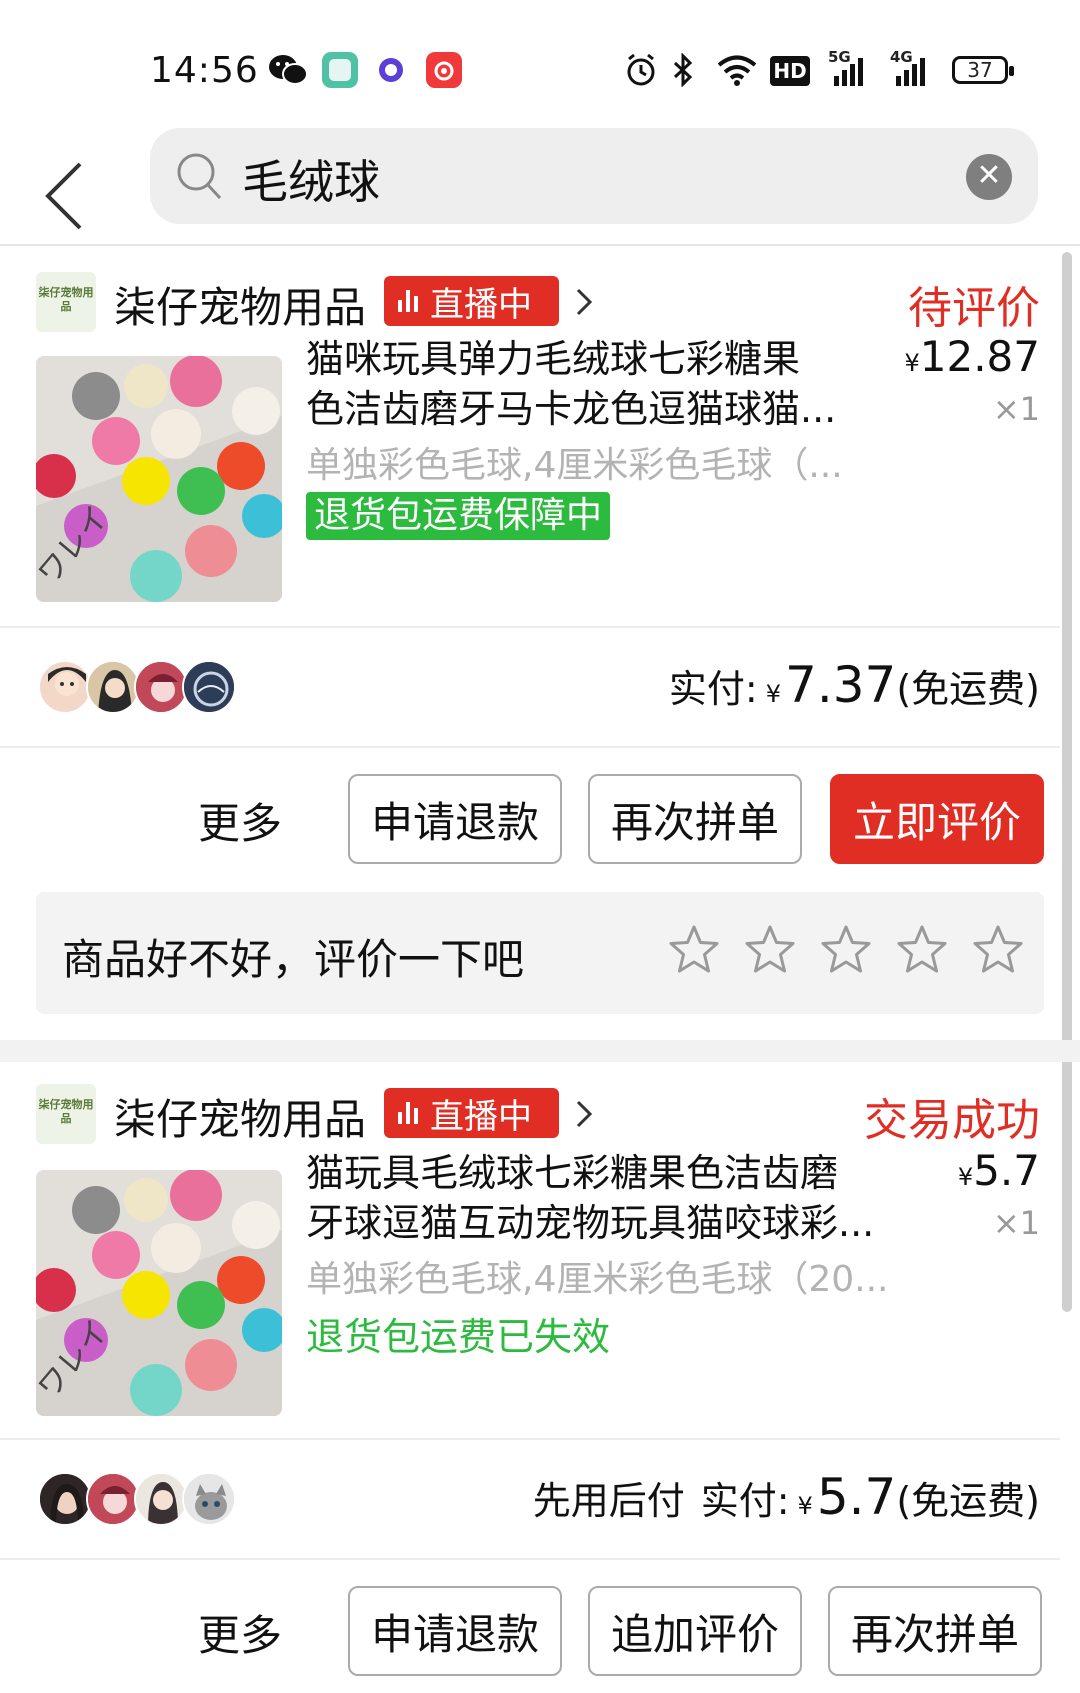  Describe the element at coordinates (608, 1501) in the screenshot. I see `pay-later-label: 先用后付` at that location.